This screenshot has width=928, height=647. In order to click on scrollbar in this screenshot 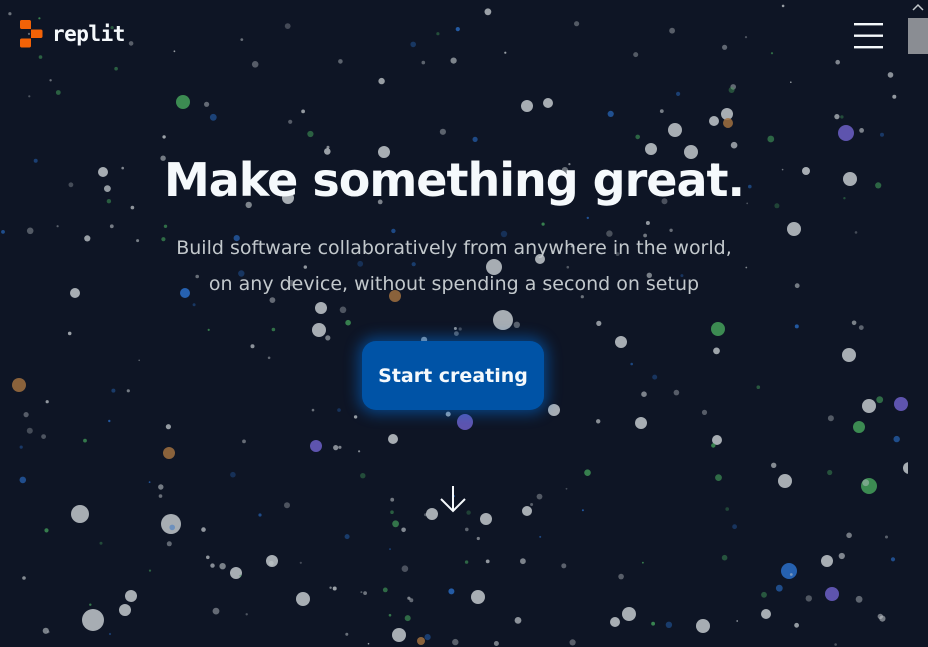, I will do `click(918, 323)`.